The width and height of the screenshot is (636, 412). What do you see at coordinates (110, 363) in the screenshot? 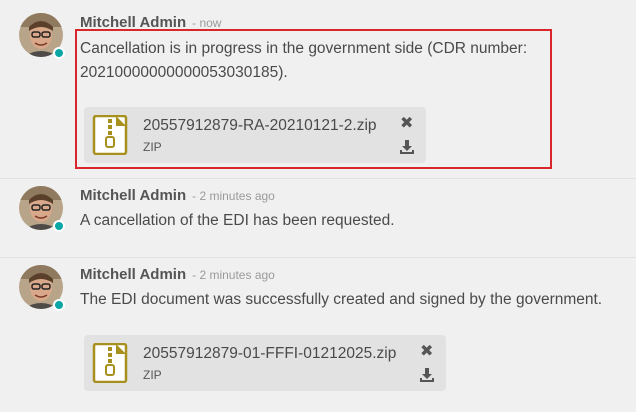
I see `zip-file-icon` at bounding box center [110, 363].